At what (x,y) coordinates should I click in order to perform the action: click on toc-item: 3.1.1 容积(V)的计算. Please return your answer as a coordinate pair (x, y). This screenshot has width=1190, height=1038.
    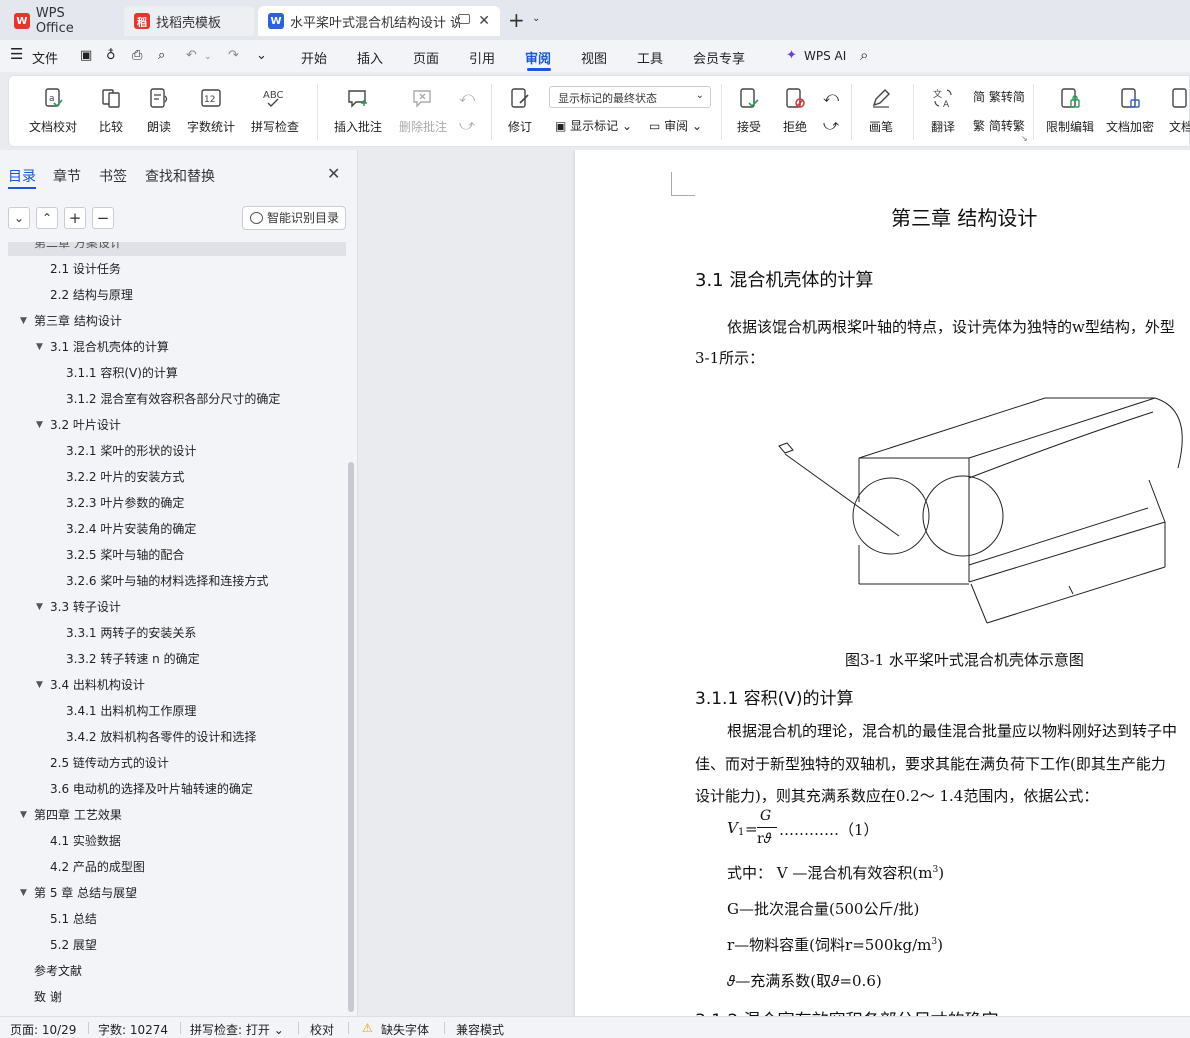
    Looking at the image, I should click on (122, 373).